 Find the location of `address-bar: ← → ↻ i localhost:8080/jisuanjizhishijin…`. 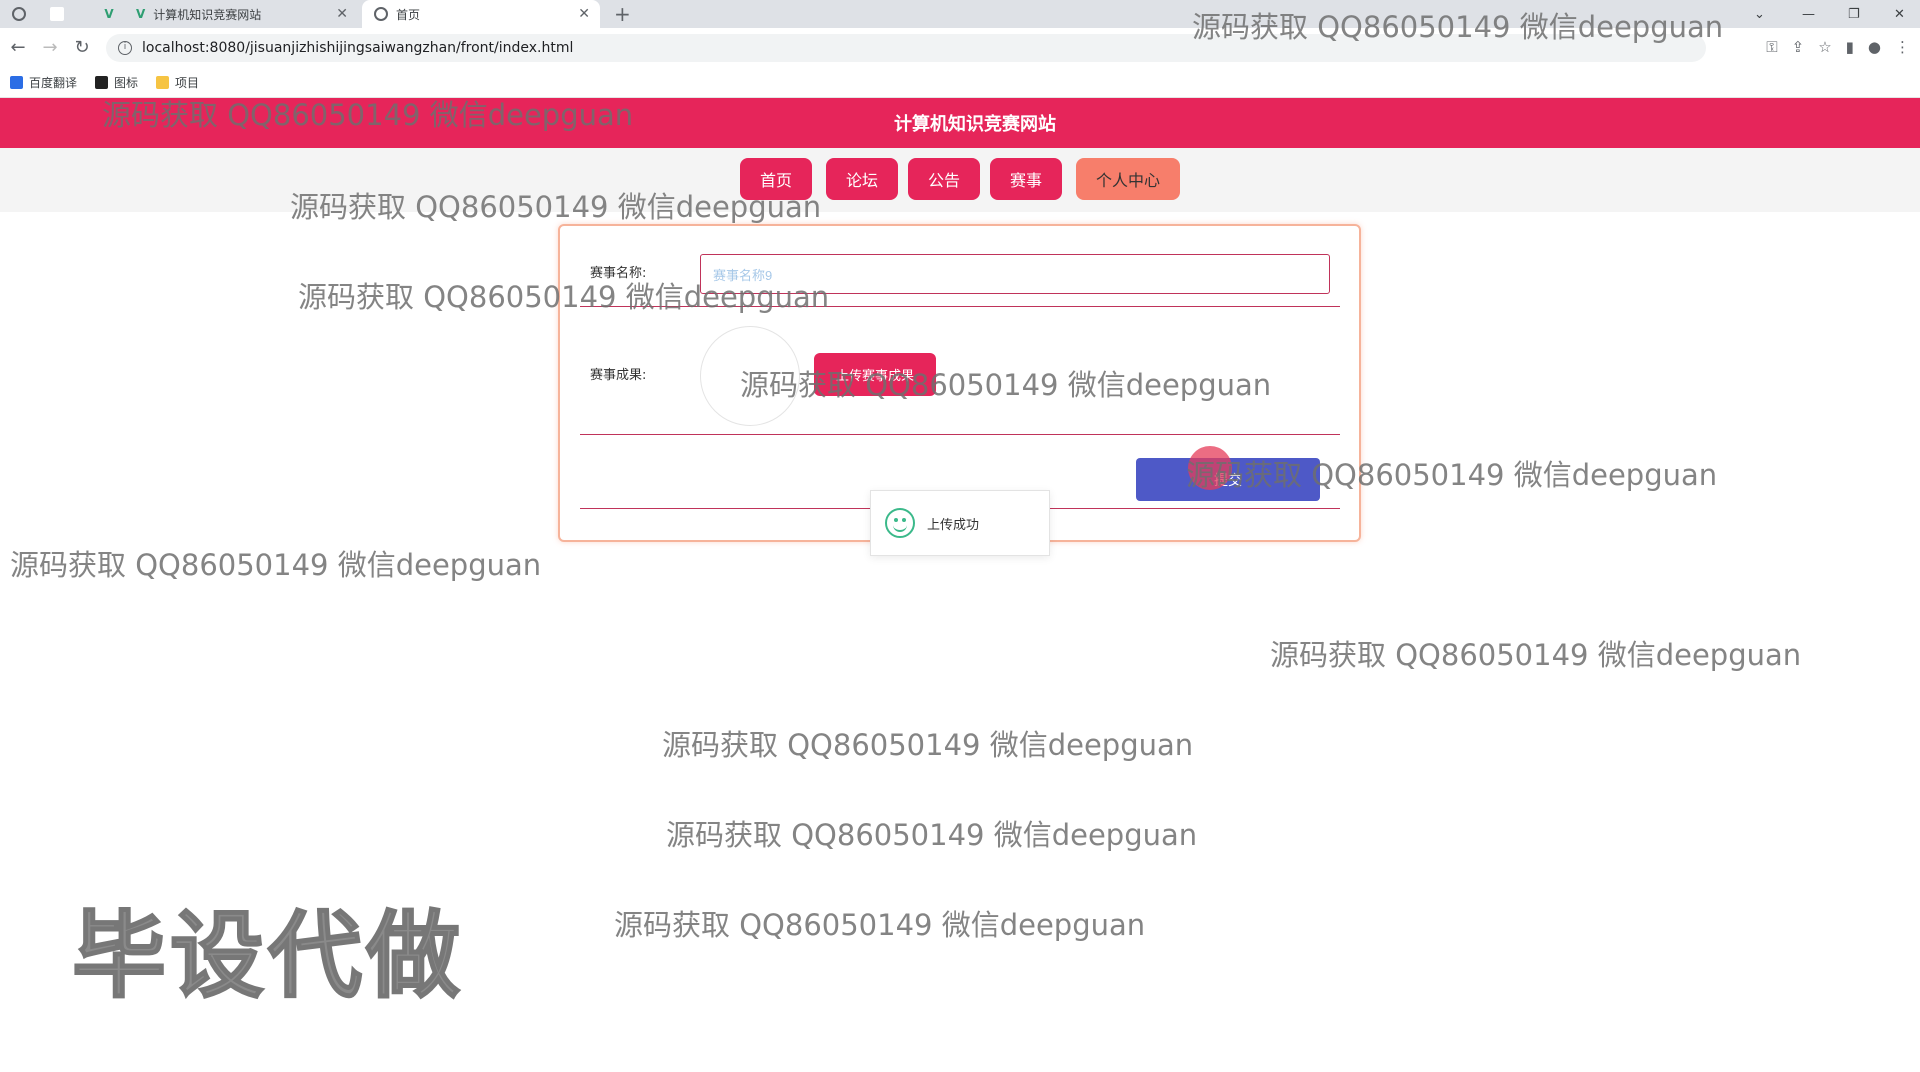

address-bar: ← → ↻ i localhost:8080/jisuanjizhishijin… is located at coordinates (960, 48).